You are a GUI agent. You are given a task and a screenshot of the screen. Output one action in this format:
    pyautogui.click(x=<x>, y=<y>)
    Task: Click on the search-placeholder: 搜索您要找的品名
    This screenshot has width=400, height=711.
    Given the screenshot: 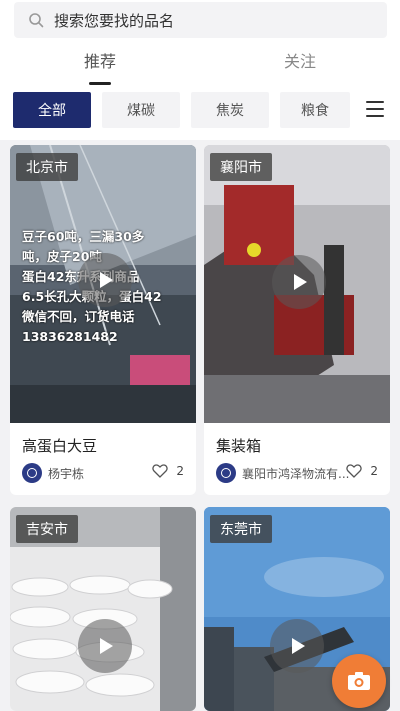 What is the action you would take?
    pyautogui.click(x=114, y=20)
    